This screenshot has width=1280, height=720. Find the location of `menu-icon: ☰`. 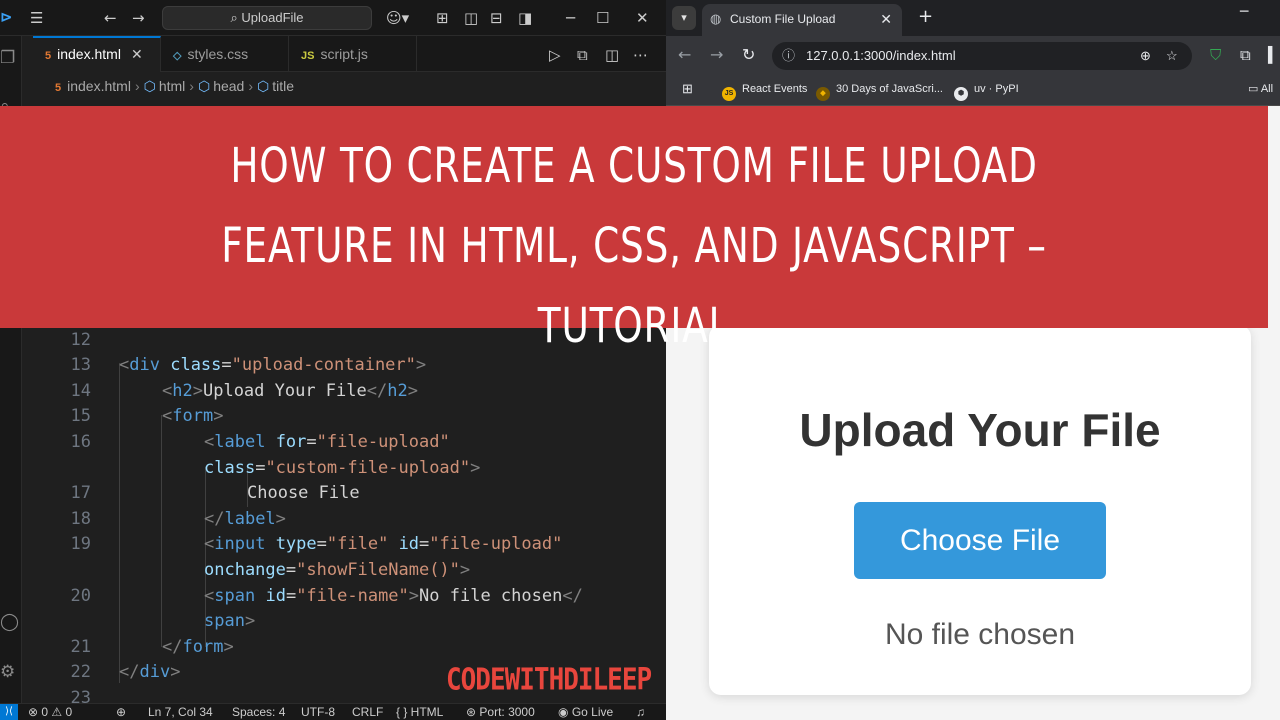

menu-icon: ☰ is located at coordinates (36, 18).